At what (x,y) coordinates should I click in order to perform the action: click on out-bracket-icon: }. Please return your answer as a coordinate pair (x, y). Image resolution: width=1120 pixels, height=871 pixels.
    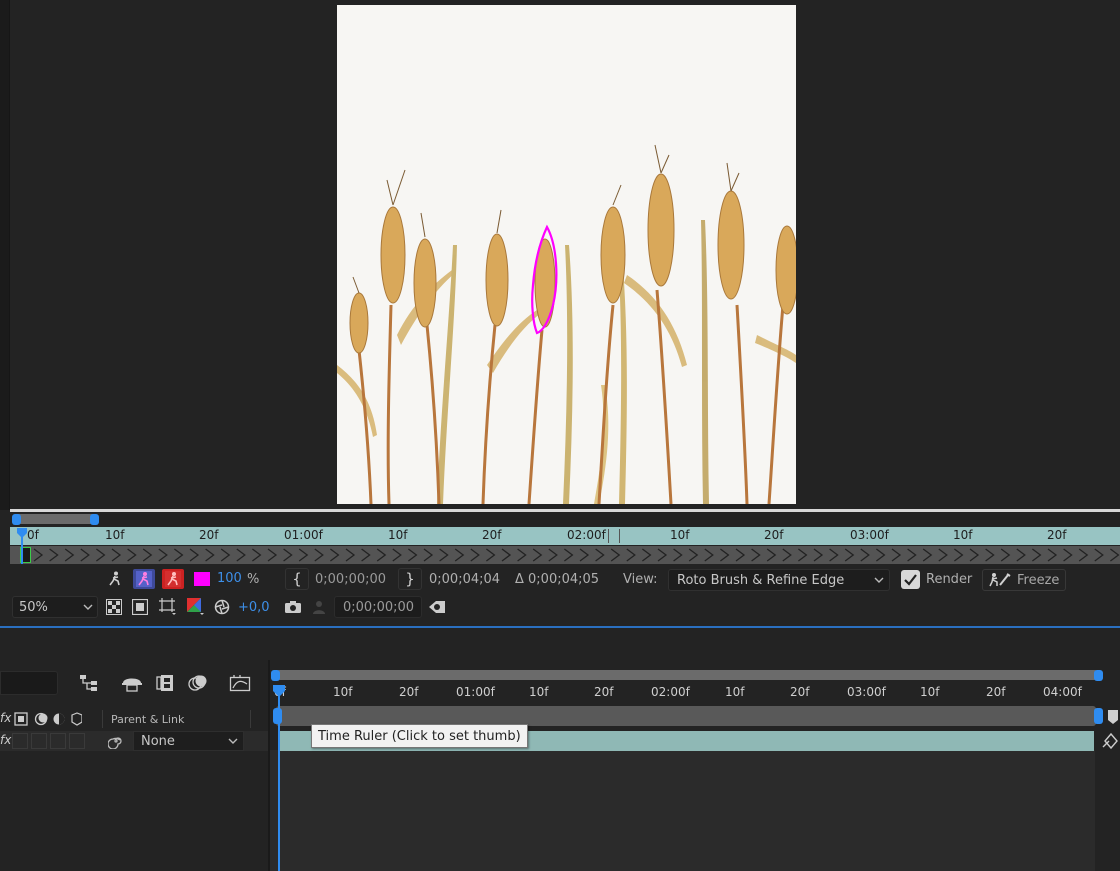
    Looking at the image, I should click on (410, 579).